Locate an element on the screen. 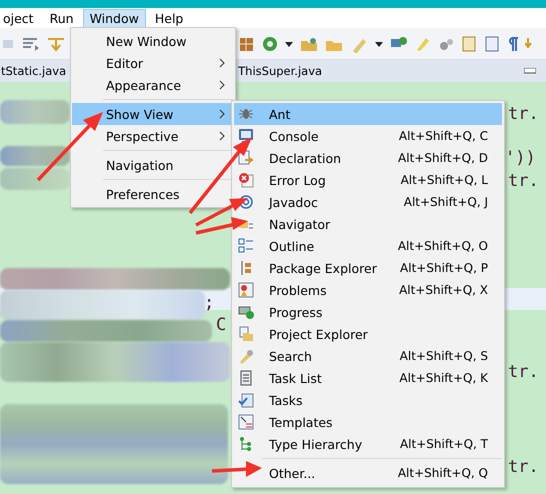  checklist-icon is located at coordinates (246, 400).